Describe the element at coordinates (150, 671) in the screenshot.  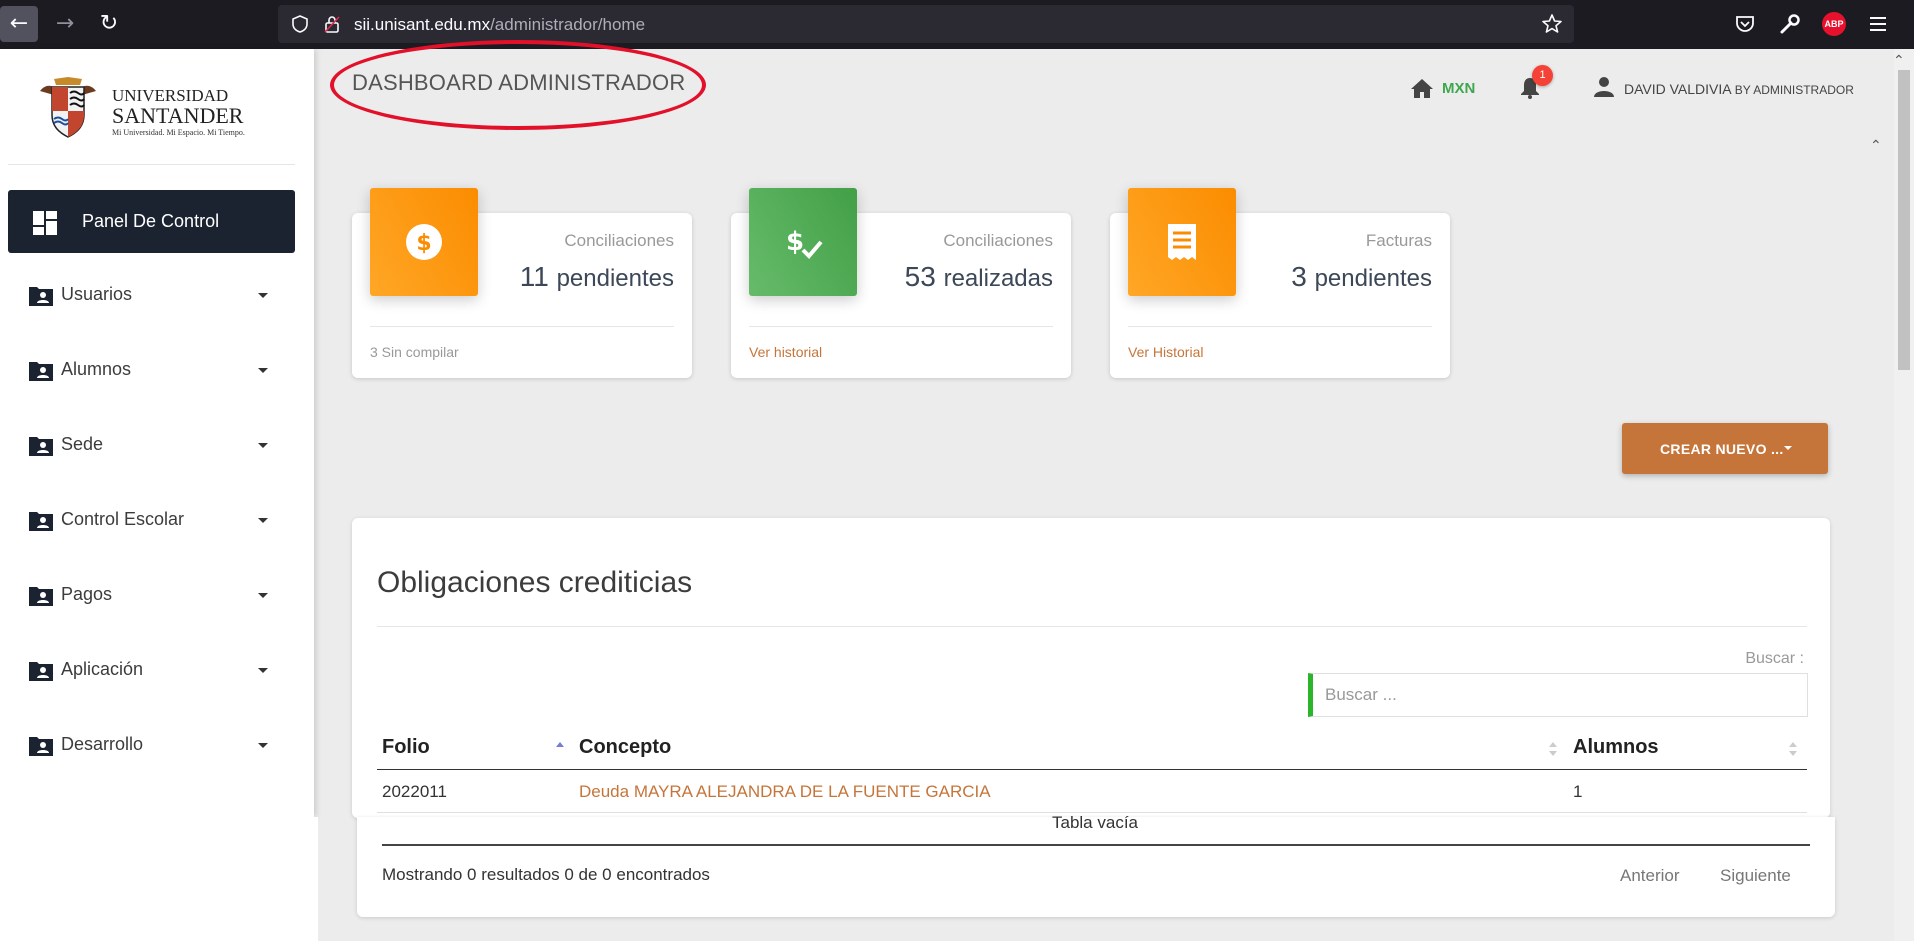
I see `sidebar-item-aplicacion: Aplicación` at that location.